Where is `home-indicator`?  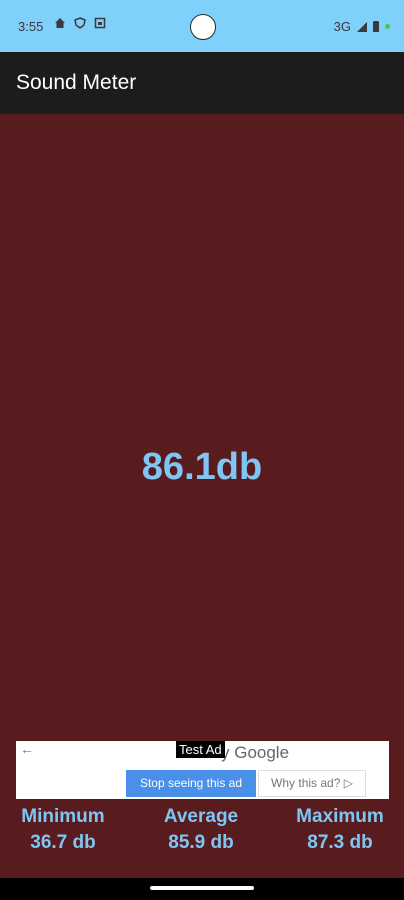
home-indicator is located at coordinates (202, 888).